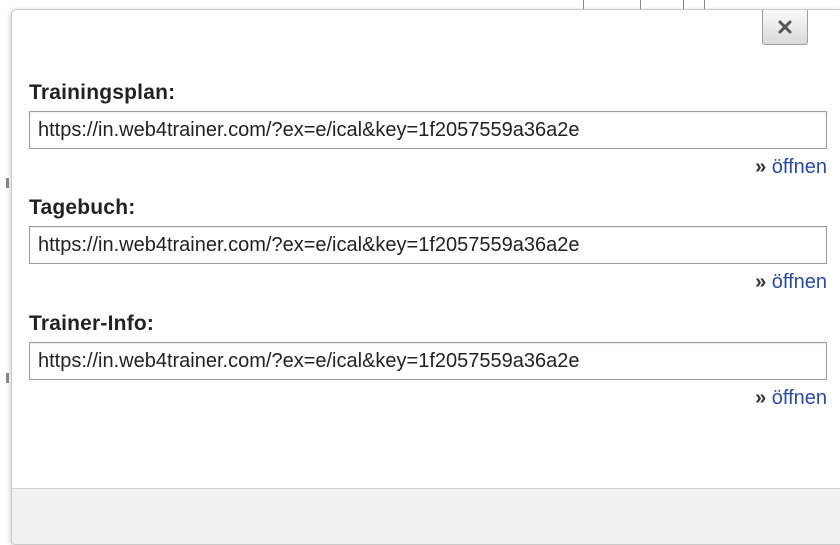 This screenshot has width=840, height=545. What do you see at coordinates (799, 167) in the screenshot?
I see `trainingsplan-open-link: öffnen` at bounding box center [799, 167].